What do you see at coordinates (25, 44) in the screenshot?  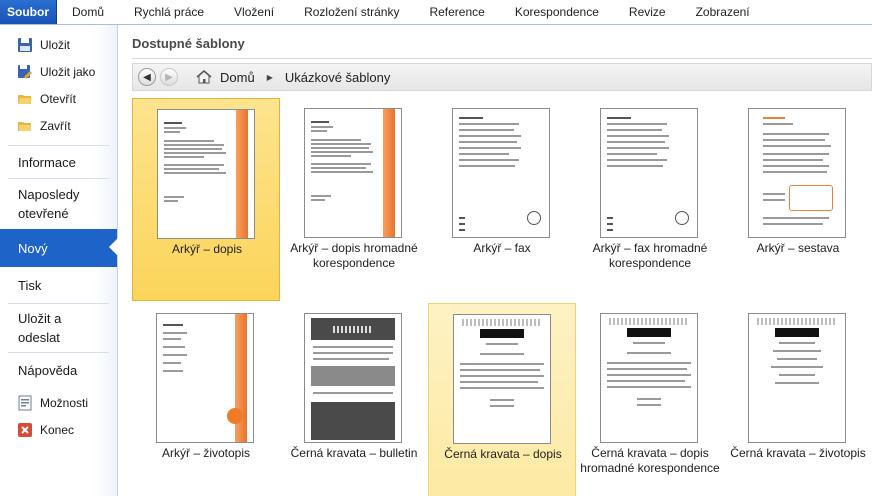 I see `save-icon` at bounding box center [25, 44].